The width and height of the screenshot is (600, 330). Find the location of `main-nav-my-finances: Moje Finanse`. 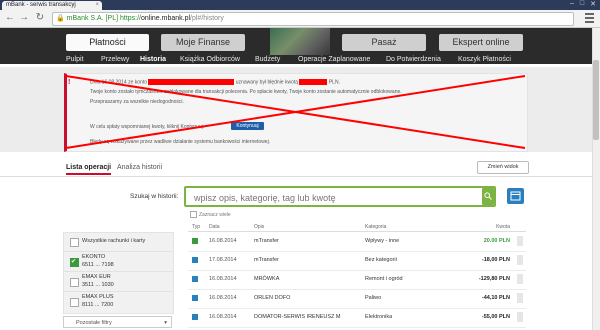

main-nav-my-finances: Moje Finanse is located at coordinates (203, 42).